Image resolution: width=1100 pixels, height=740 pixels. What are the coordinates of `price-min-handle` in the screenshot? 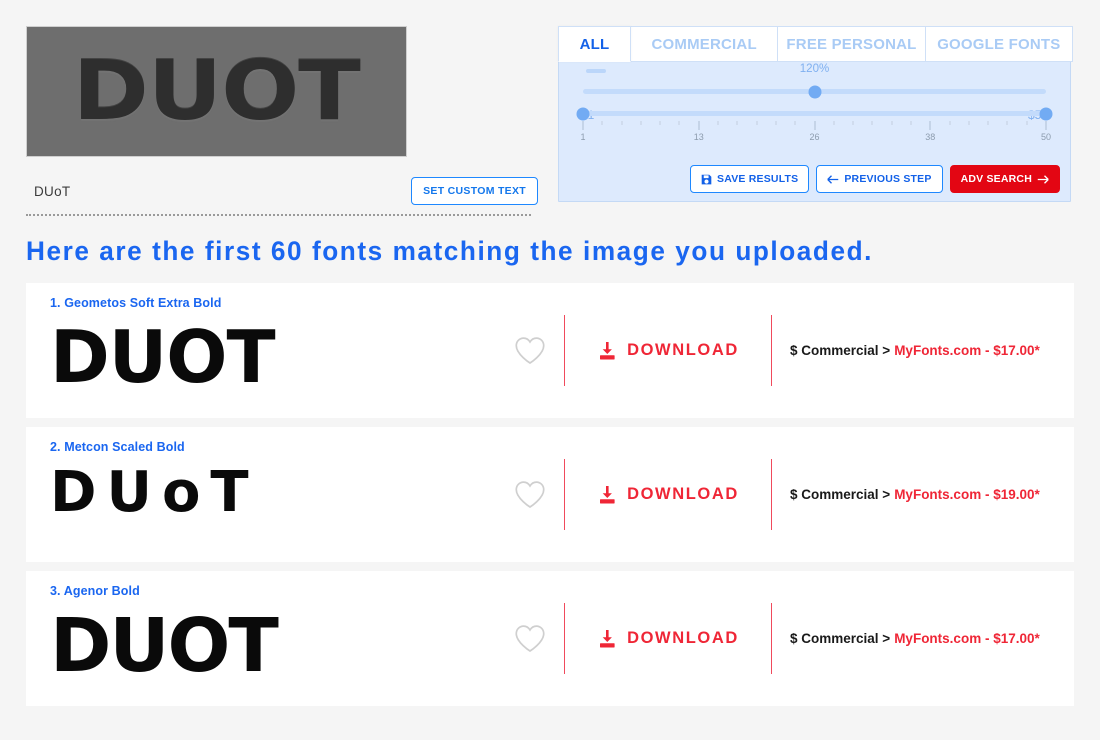 It's located at (583, 113).